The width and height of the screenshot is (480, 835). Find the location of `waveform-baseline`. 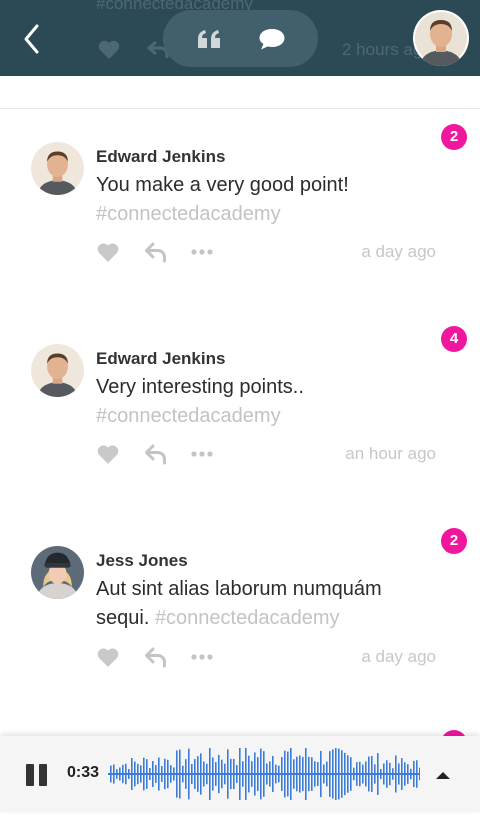

waveform-baseline is located at coordinates (264, 774).